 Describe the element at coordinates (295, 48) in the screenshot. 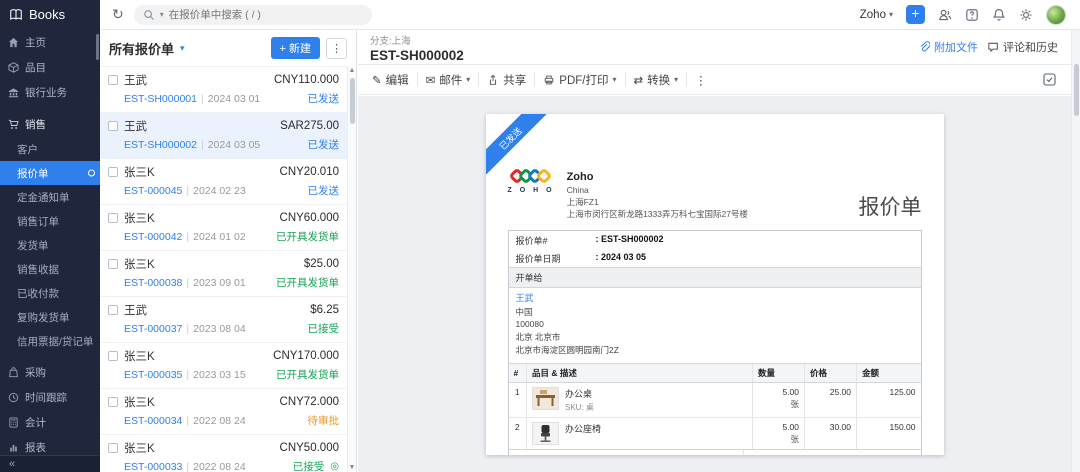

I see `new-estimate-button: + 新建` at that location.